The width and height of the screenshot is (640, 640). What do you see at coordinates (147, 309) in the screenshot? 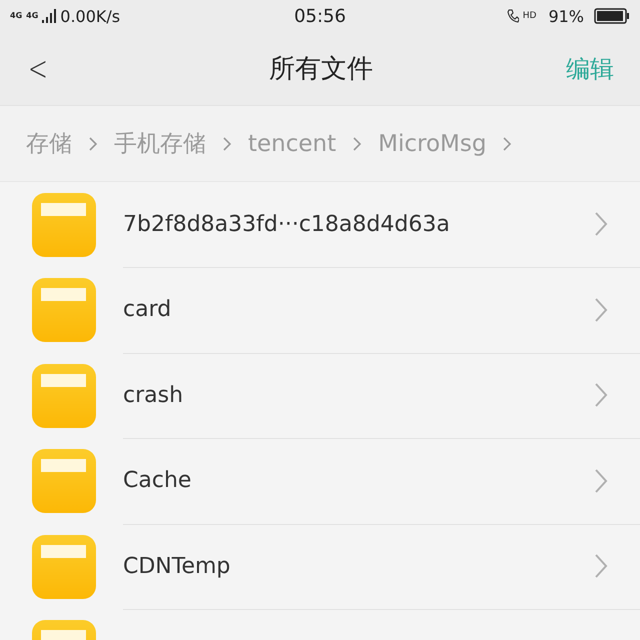
I see `folder-name: card` at bounding box center [147, 309].